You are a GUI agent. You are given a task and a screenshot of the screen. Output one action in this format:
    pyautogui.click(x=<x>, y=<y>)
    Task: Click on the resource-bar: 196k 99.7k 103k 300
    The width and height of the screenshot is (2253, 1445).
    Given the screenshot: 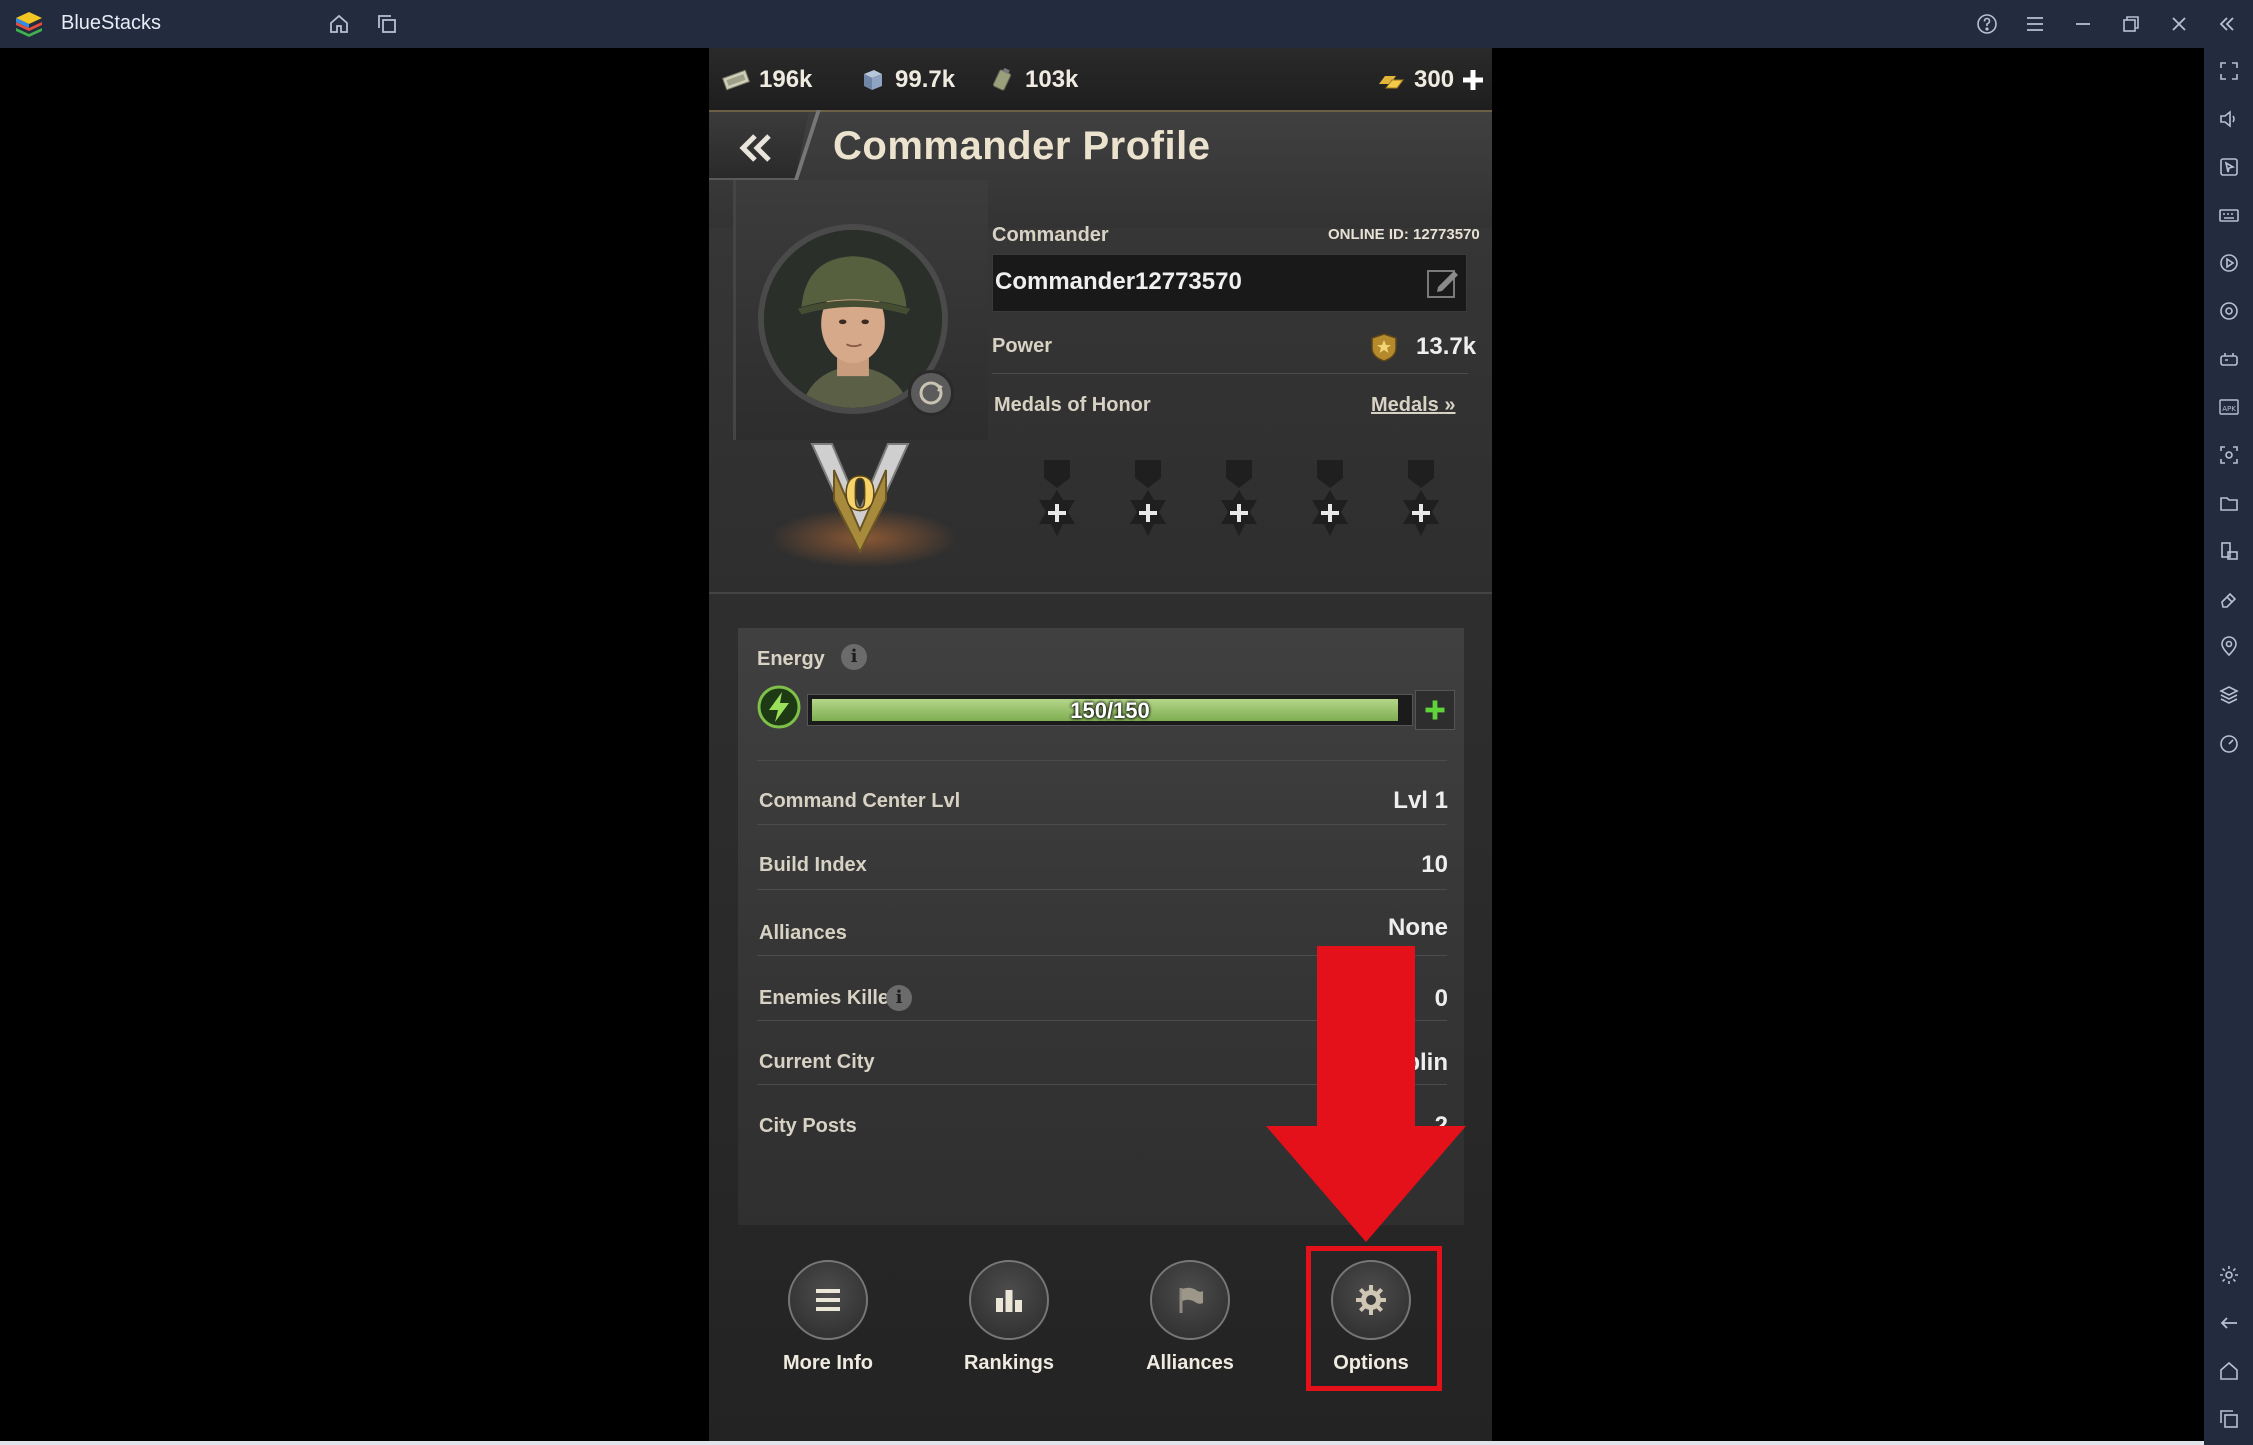 What is the action you would take?
    pyautogui.click(x=1100, y=80)
    